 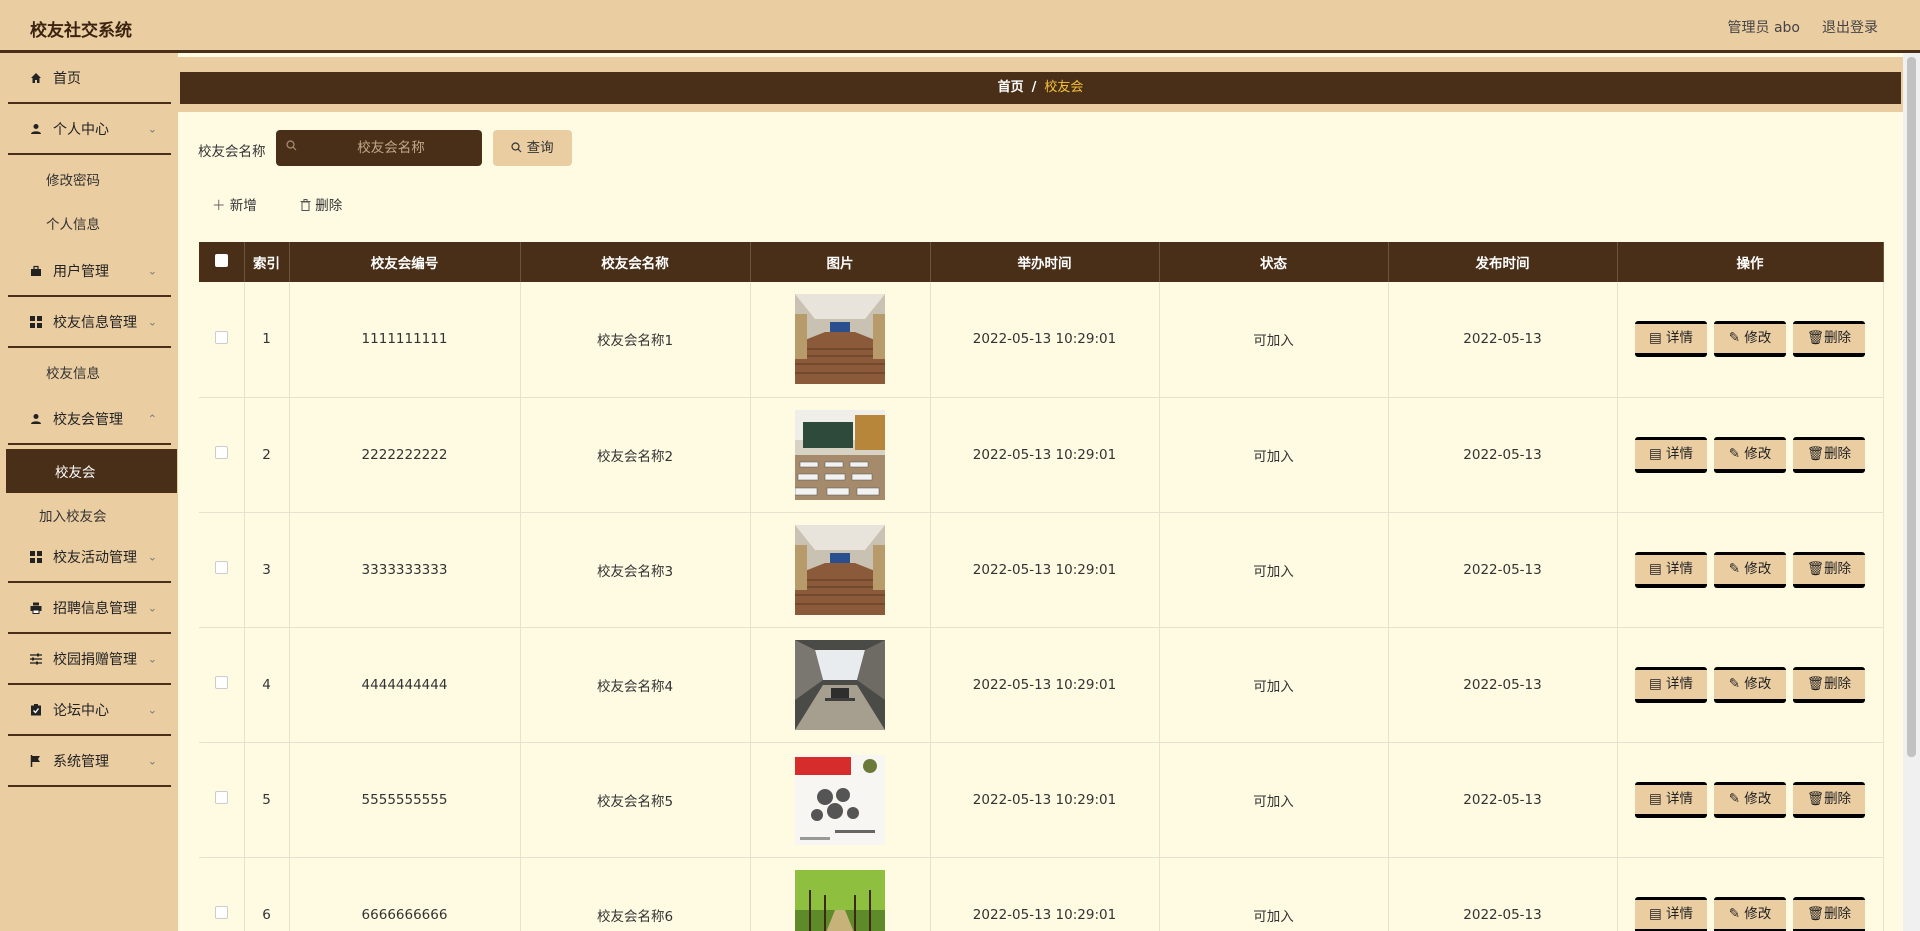 I want to click on sidebar-item-forum-center: 论坛中心 ⌄, so click(x=89, y=710).